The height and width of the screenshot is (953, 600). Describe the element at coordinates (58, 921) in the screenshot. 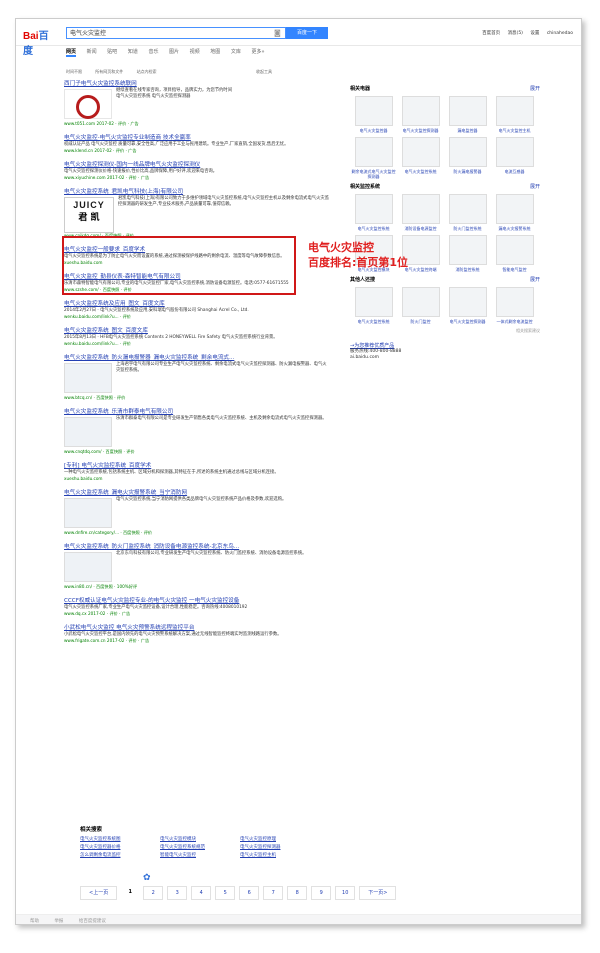

I see `report-link: 举报` at that location.